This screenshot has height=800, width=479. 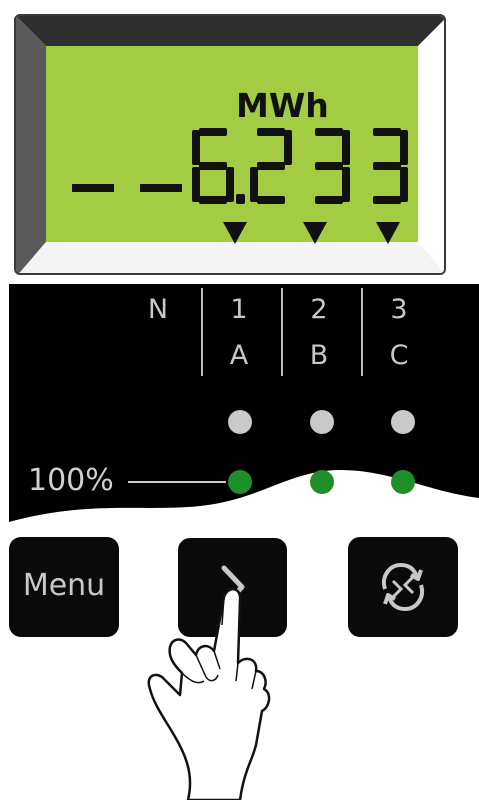 I want to click on led-phase-1-100pct, so click(x=240, y=482).